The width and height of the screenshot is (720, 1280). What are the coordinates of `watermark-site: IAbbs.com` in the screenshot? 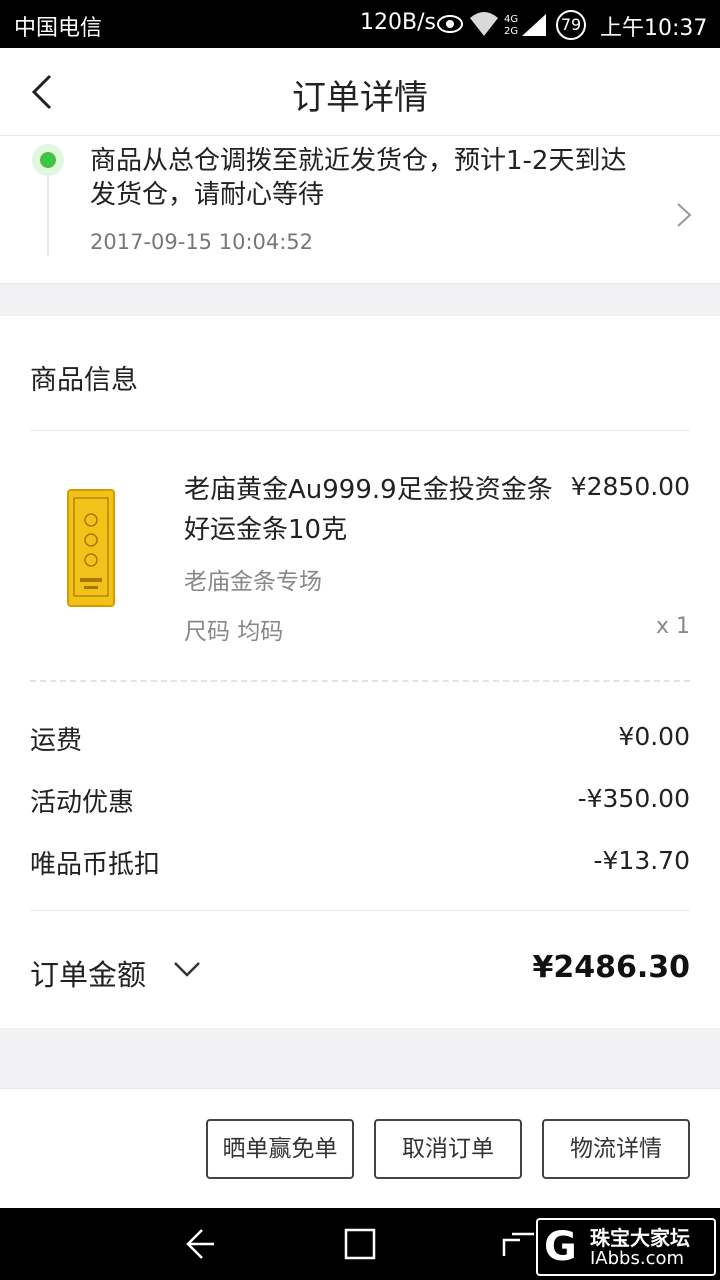 It's located at (637, 1258).